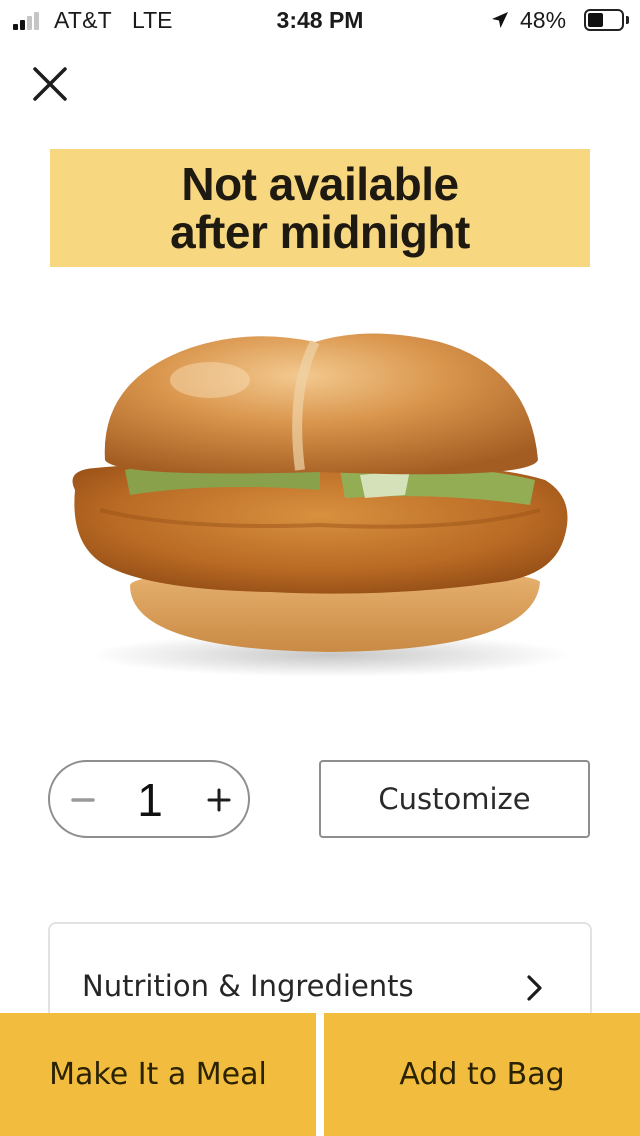  Describe the element at coordinates (320, 20) in the screenshot. I see `status-bar: AT&T LTE 3:48 PM 48%` at that location.